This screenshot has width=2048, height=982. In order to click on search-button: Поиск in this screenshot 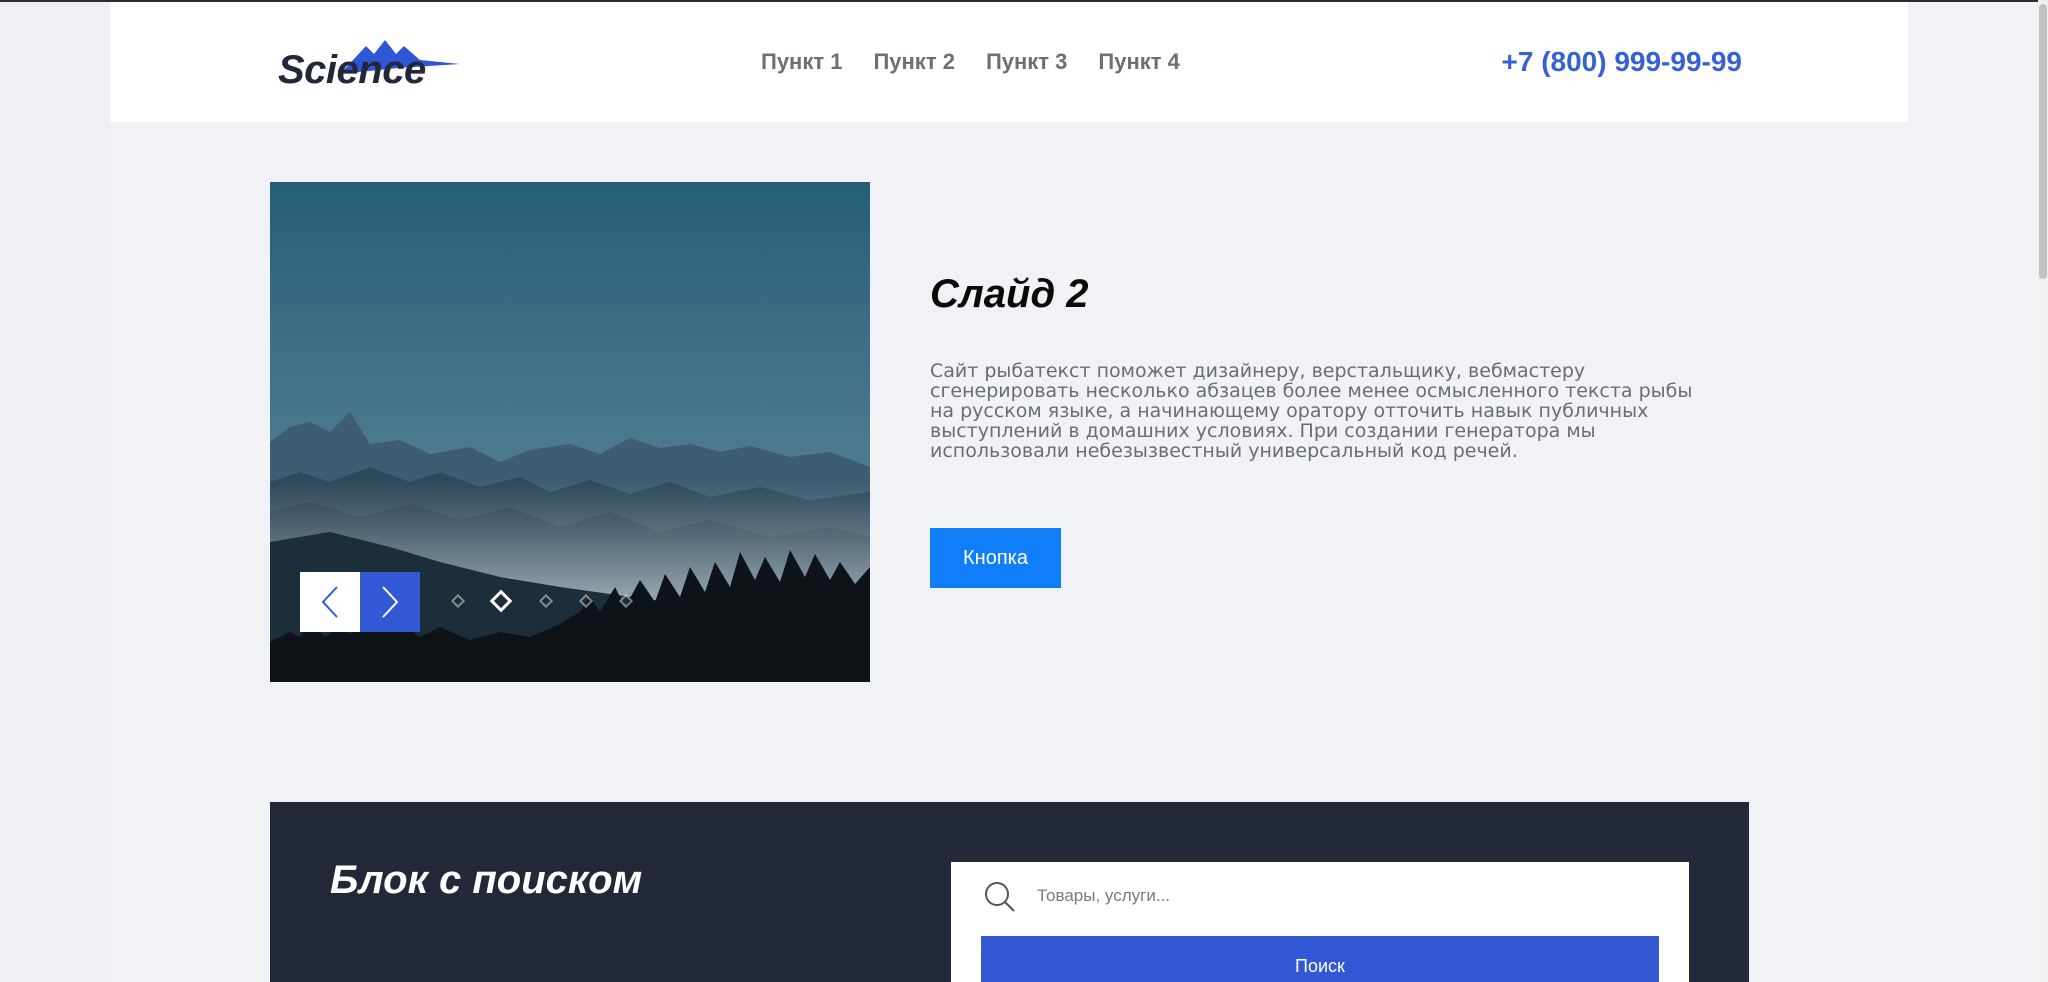, I will do `click(1320, 959)`.